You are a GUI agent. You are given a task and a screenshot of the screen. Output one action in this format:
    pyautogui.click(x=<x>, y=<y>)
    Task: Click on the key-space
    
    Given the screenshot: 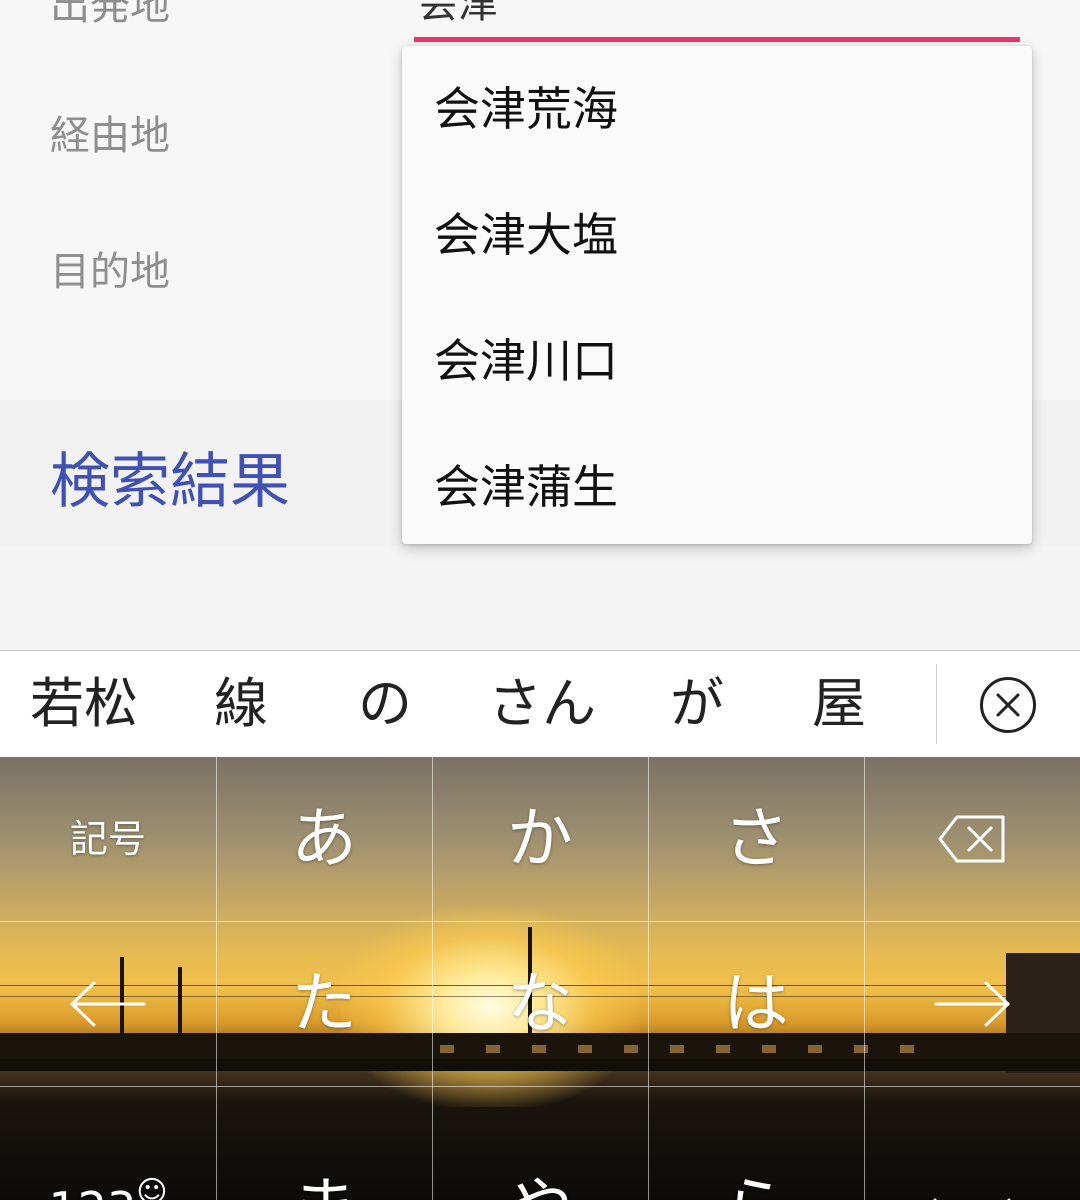 What is the action you would take?
    pyautogui.click(x=972, y=1143)
    